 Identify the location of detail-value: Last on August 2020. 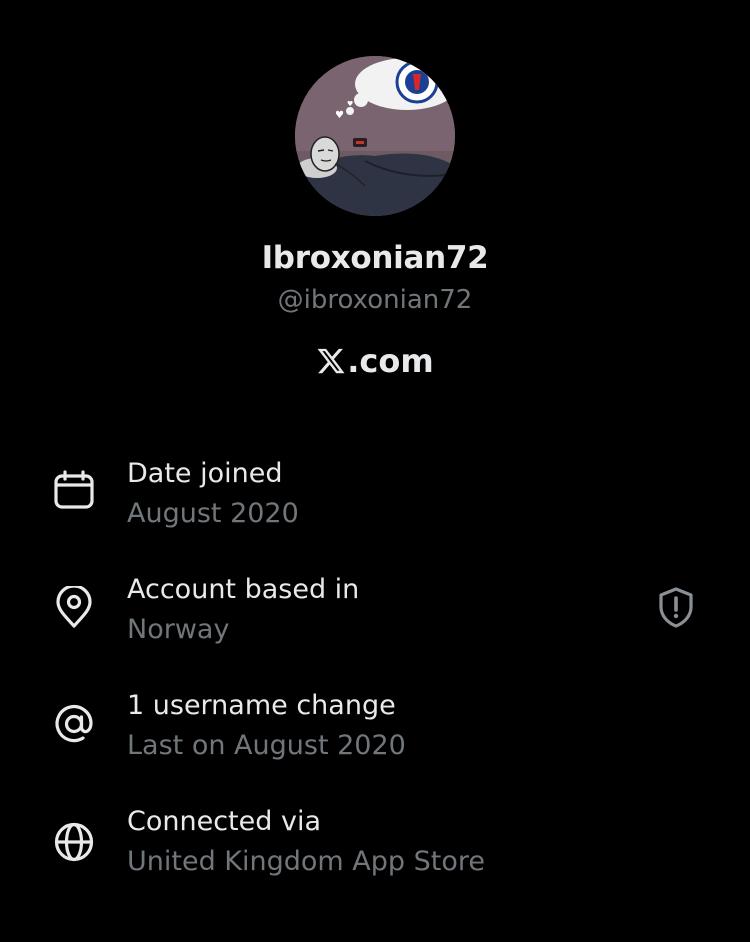
(266, 745).